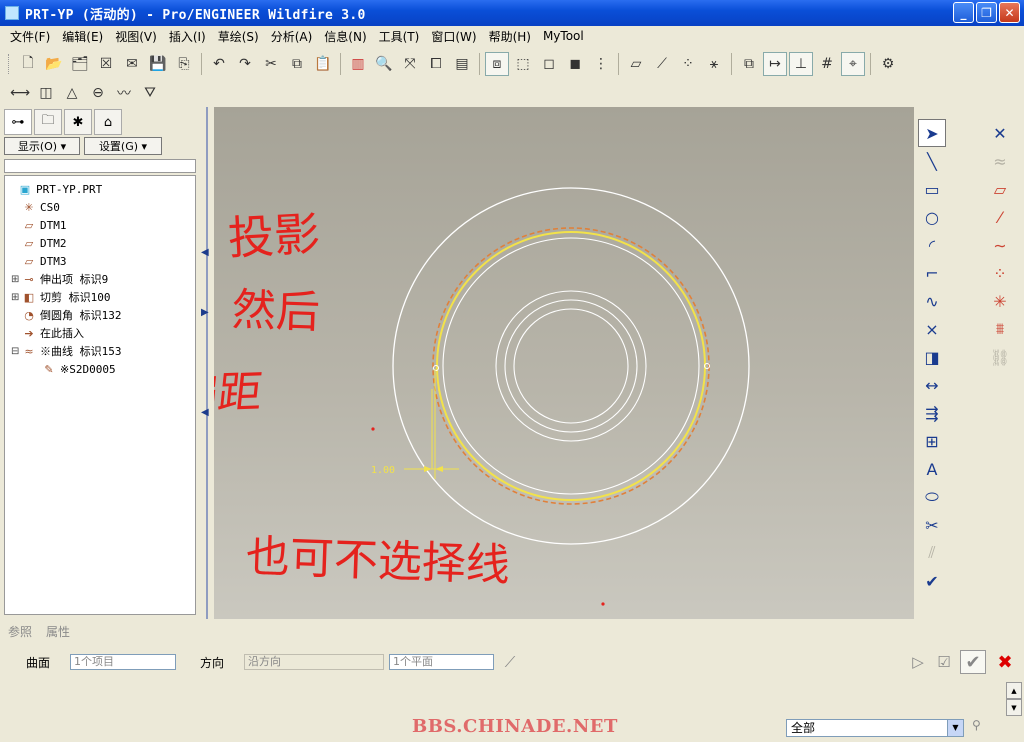  I want to click on sketch-orient-icon: ⧉, so click(749, 64).